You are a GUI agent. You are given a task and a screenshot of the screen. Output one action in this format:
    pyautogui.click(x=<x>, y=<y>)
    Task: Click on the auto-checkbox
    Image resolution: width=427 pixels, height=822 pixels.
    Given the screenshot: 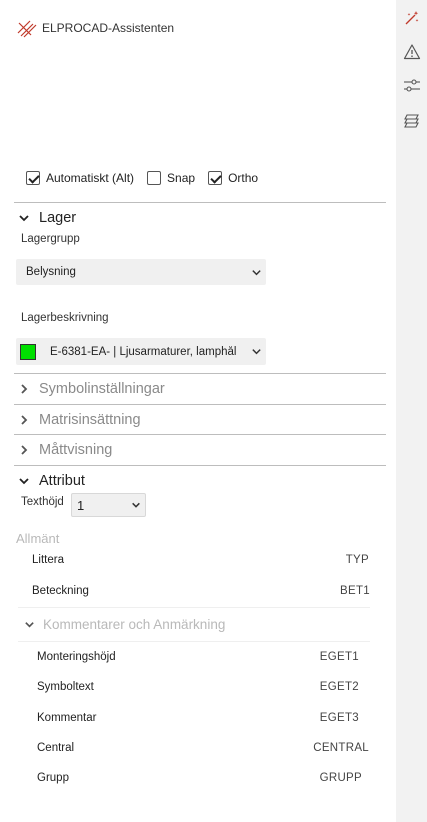 What is the action you would take?
    pyautogui.click(x=33, y=178)
    